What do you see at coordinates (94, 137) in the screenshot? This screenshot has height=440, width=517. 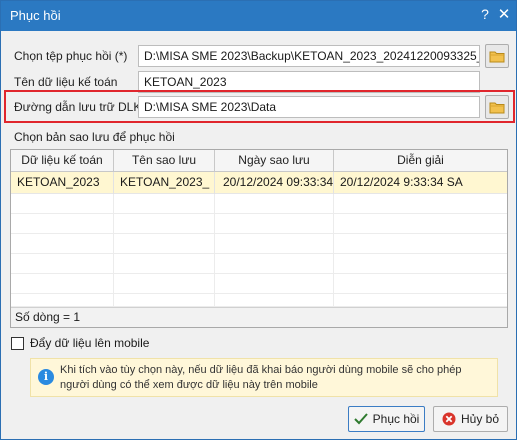 I see `backup-list-label: Chọn bản sao lưu để phục hồi` at bounding box center [94, 137].